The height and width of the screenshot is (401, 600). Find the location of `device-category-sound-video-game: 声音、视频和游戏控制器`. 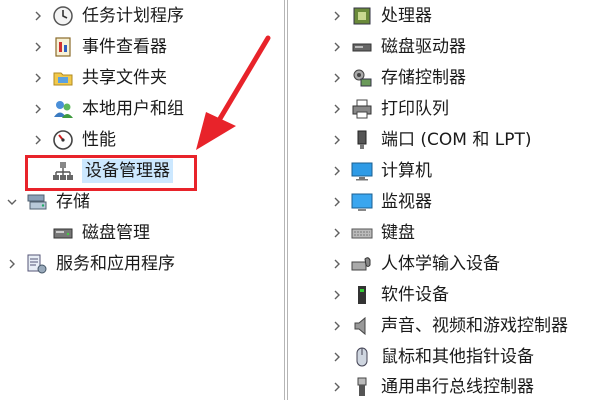

device-category-sound-video-game: 声音、视频和游戏控制器 is located at coordinates (448, 326).